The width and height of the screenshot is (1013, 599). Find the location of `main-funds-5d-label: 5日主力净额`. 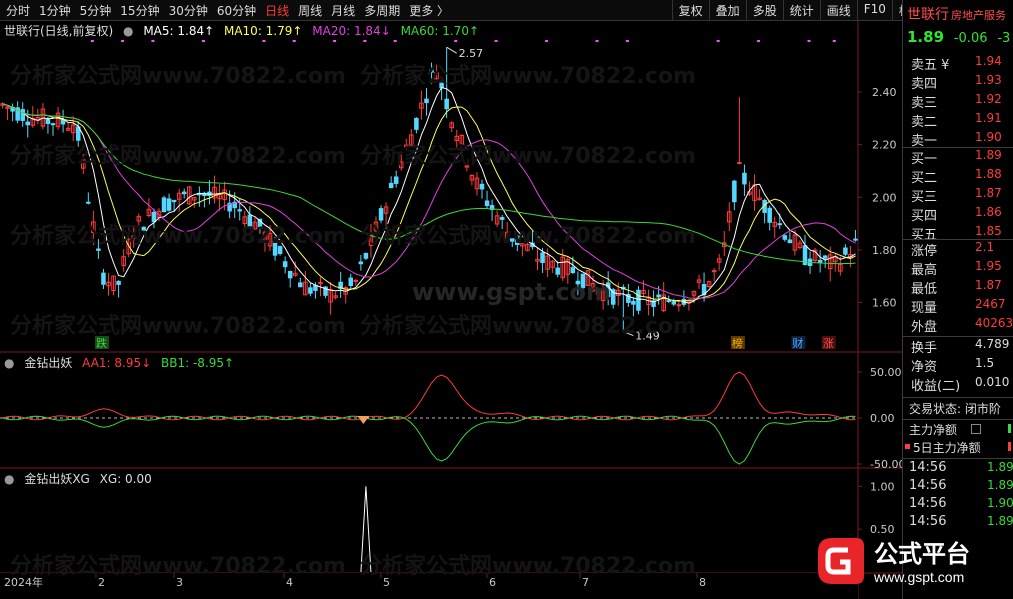

main-funds-5d-label: 5日主力净额 is located at coordinates (947, 448).